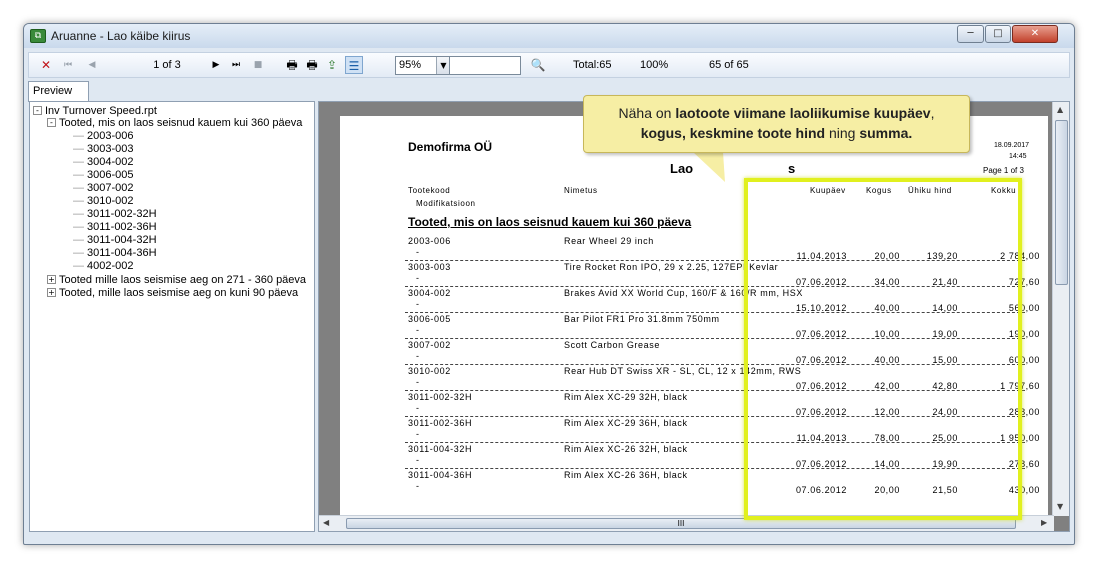 This screenshot has width=1096, height=565. I want to click on cell-code: 3006-005, so click(429, 319).